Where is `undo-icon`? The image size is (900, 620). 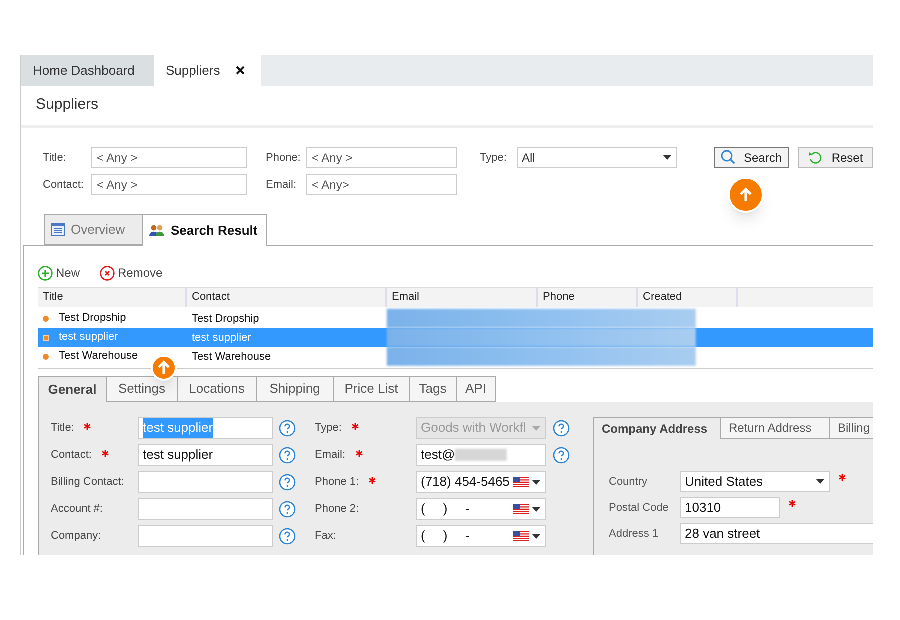
undo-icon is located at coordinates (816, 157).